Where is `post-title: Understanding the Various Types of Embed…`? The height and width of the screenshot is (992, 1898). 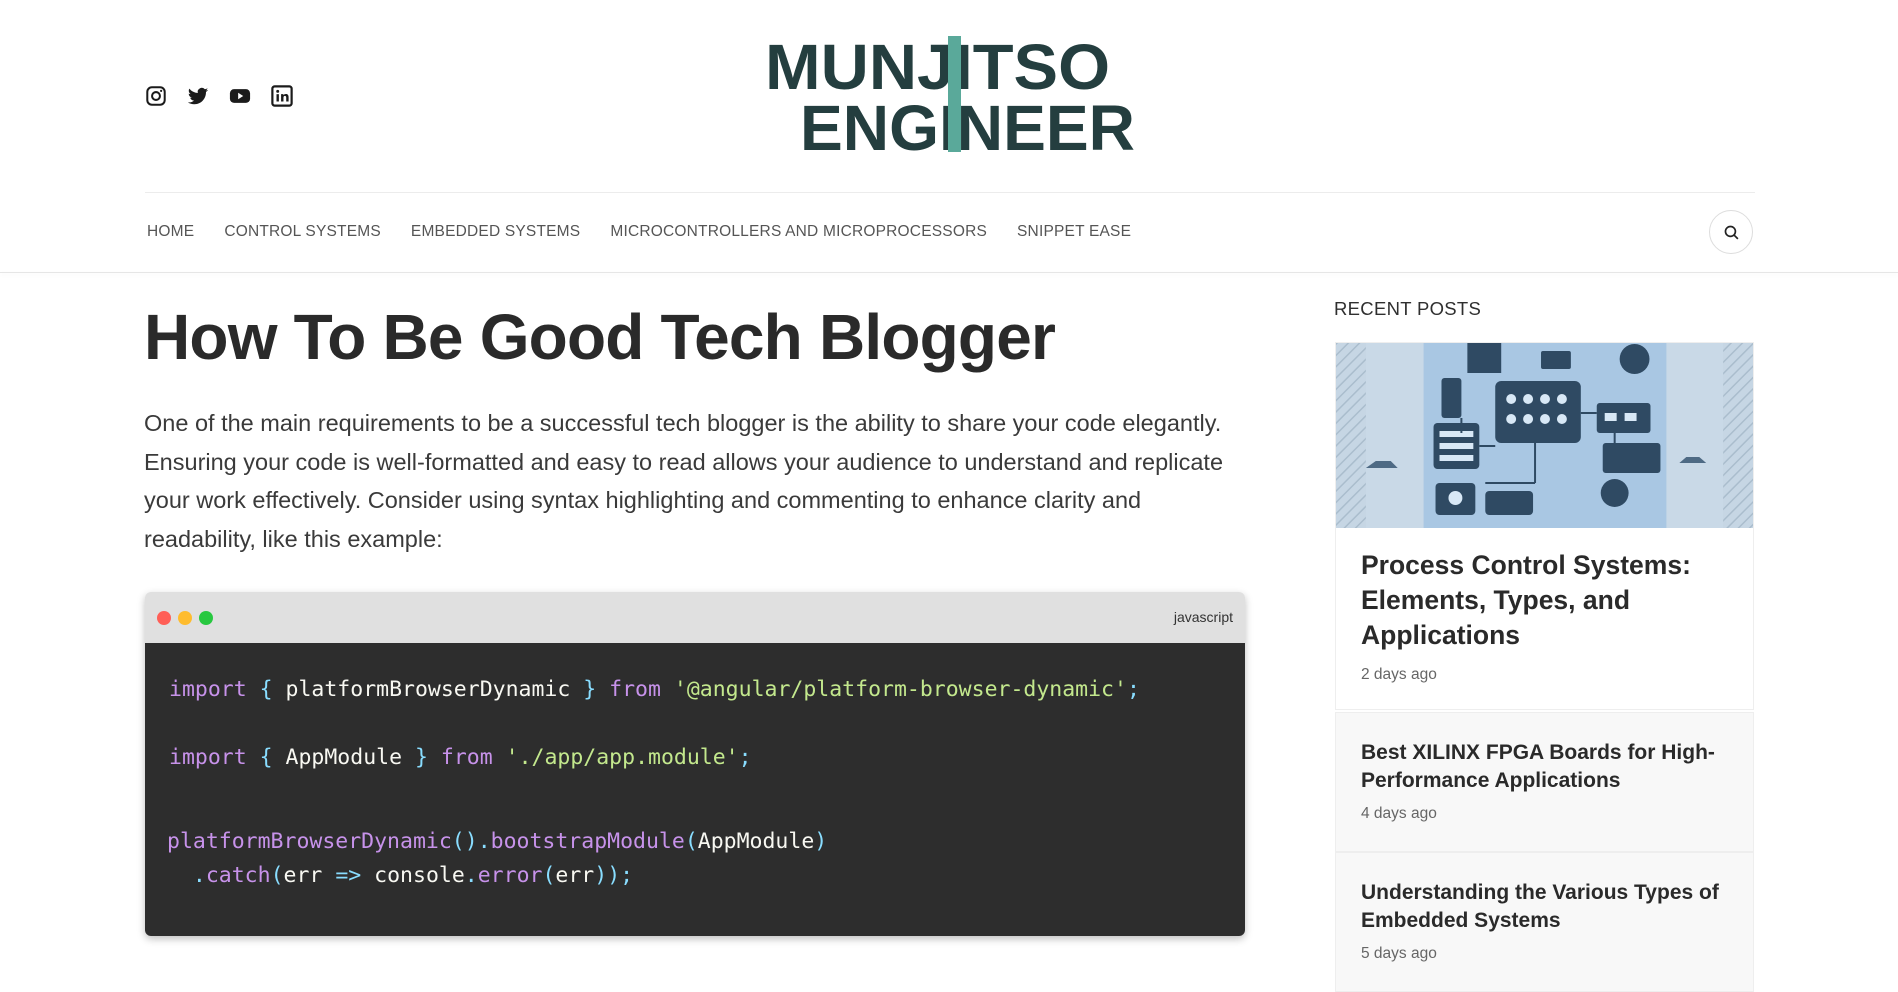 post-title: Understanding the Various Types of Embed… is located at coordinates (1548, 907).